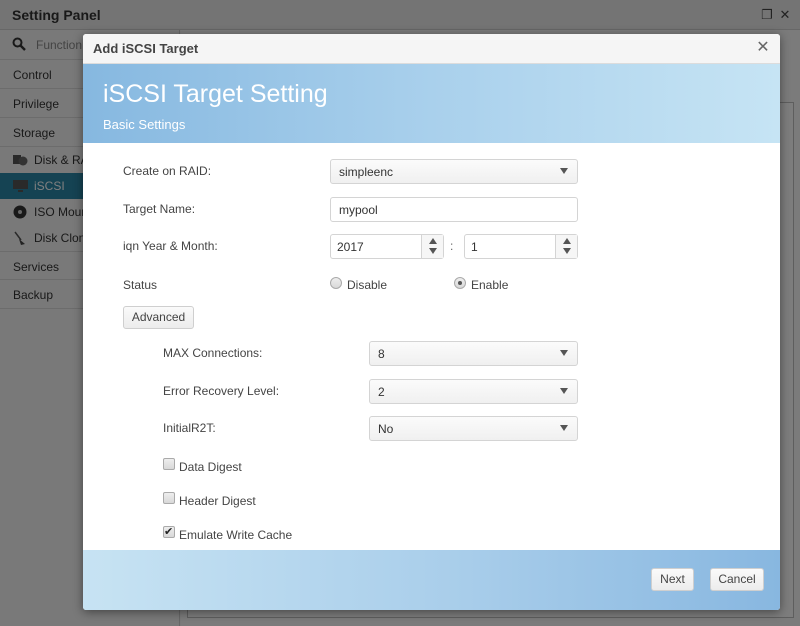 The width and height of the screenshot is (800, 626). Describe the element at coordinates (235, 535) in the screenshot. I see `emulate-write-cache-label: Emulate Write Cache` at that location.